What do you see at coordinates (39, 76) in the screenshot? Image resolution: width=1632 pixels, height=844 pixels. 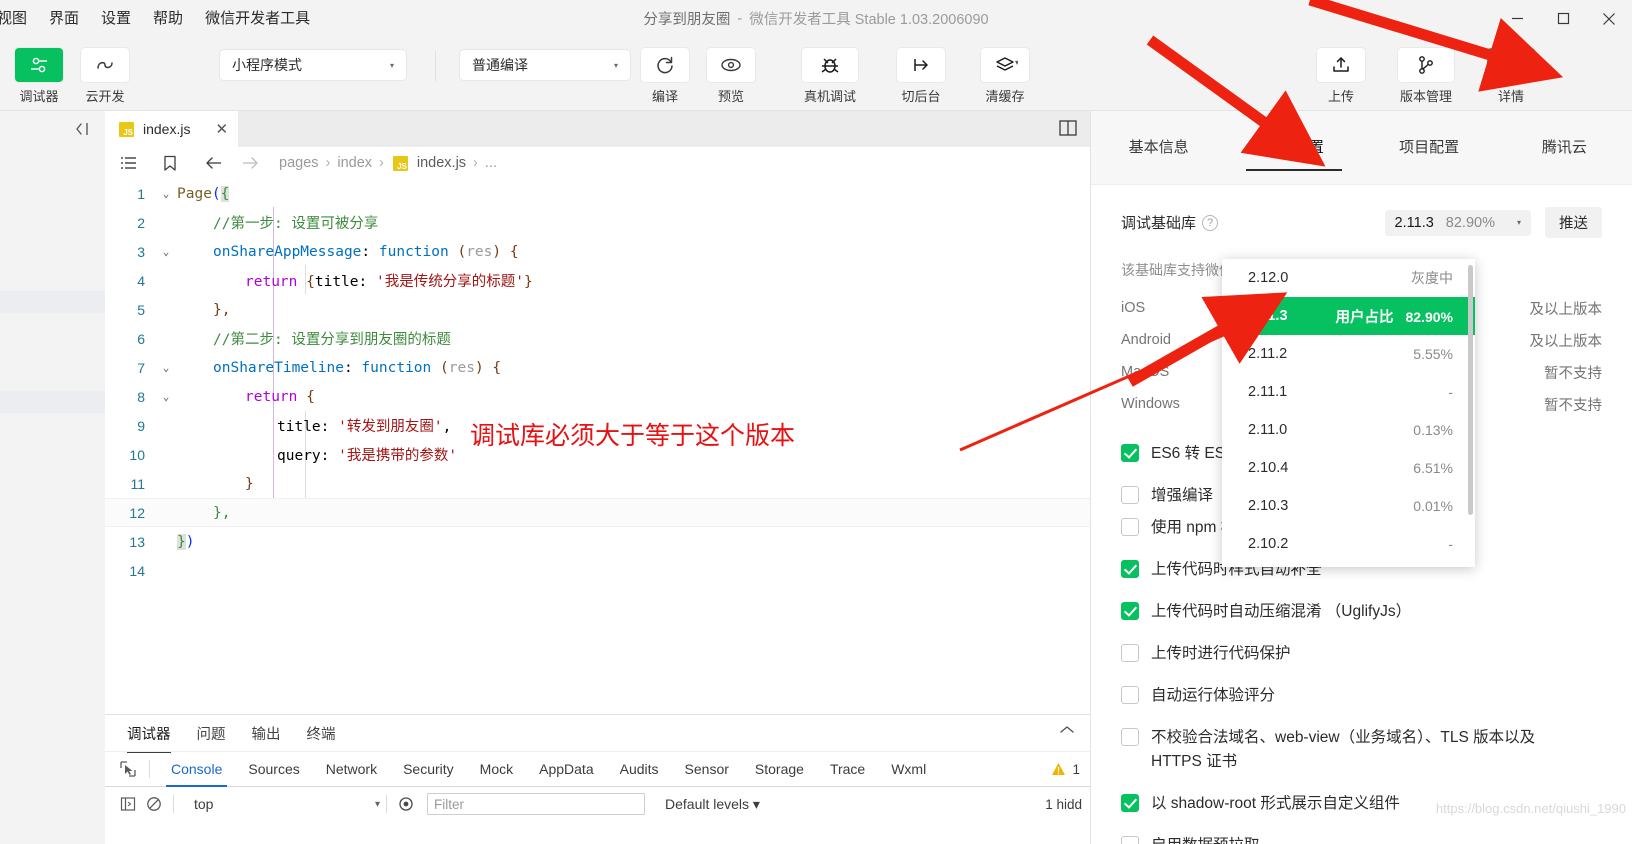 I see `toolbar-simulator: 调试器` at bounding box center [39, 76].